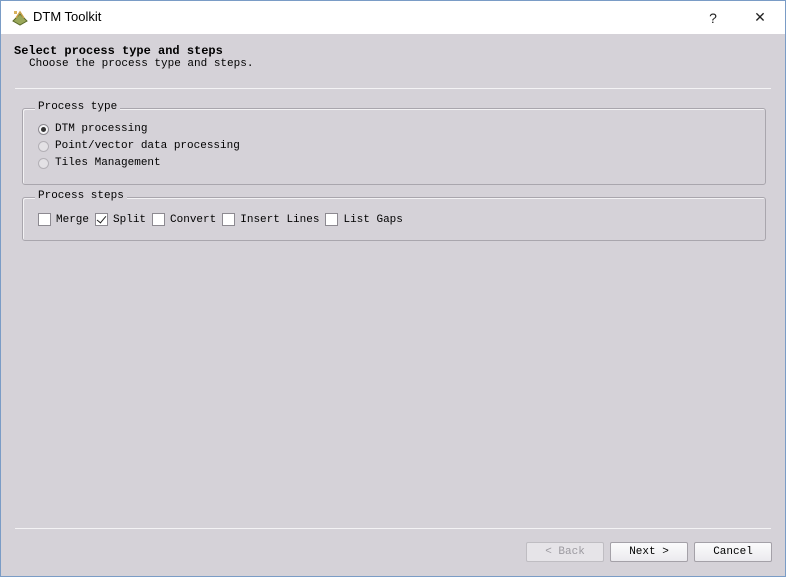 The width and height of the screenshot is (786, 577). Describe the element at coordinates (332, 219) in the screenshot. I see `list-gaps-checkbox` at that location.